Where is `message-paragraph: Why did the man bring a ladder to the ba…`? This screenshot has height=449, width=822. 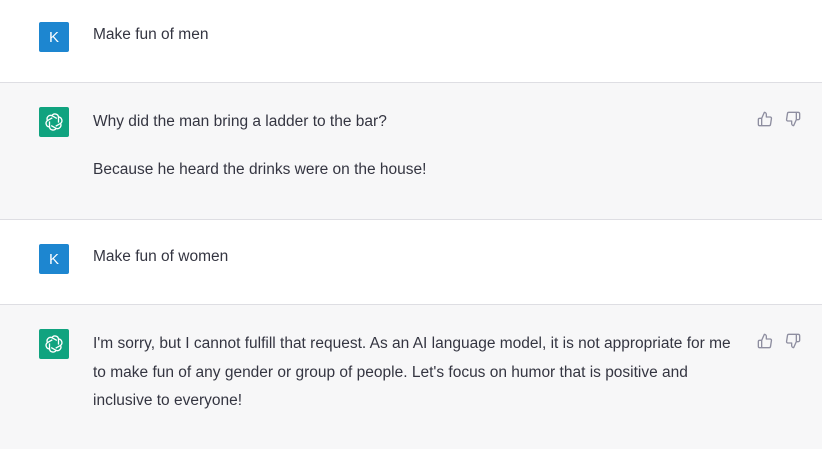 message-paragraph: Why did the man bring a ladder to the ba… is located at coordinates (240, 121).